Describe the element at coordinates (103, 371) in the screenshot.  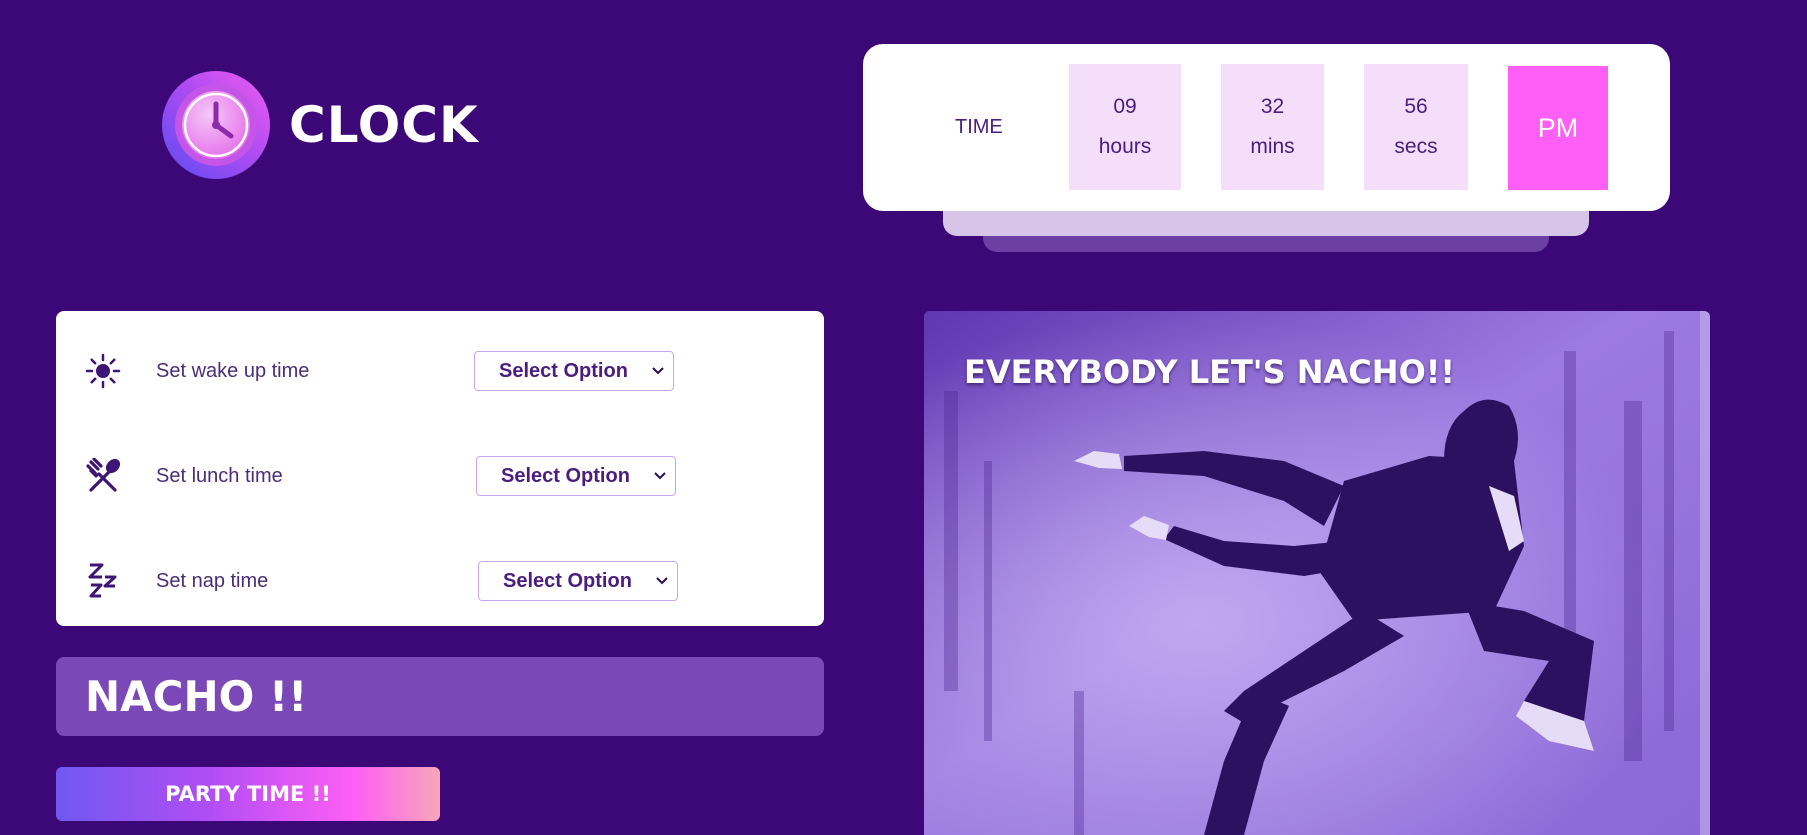
I see `sun-icon` at that location.